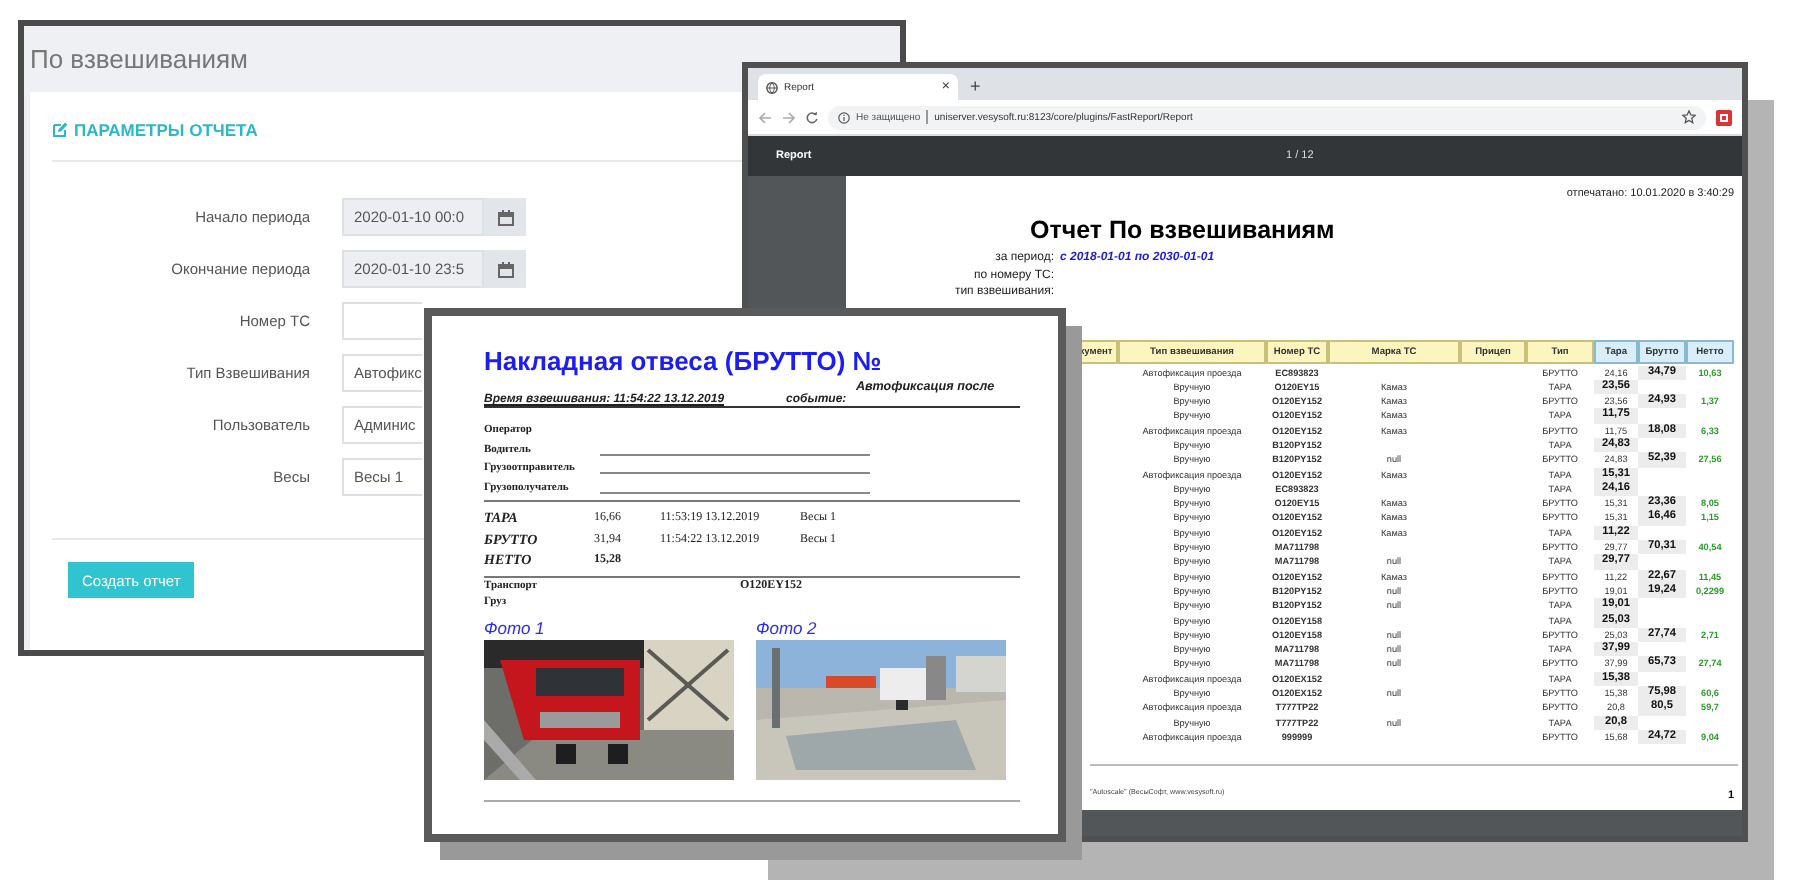  What do you see at coordinates (515, 628) in the screenshot?
I see `photo-caption: Фото 1` at bounding box center [515, 628].